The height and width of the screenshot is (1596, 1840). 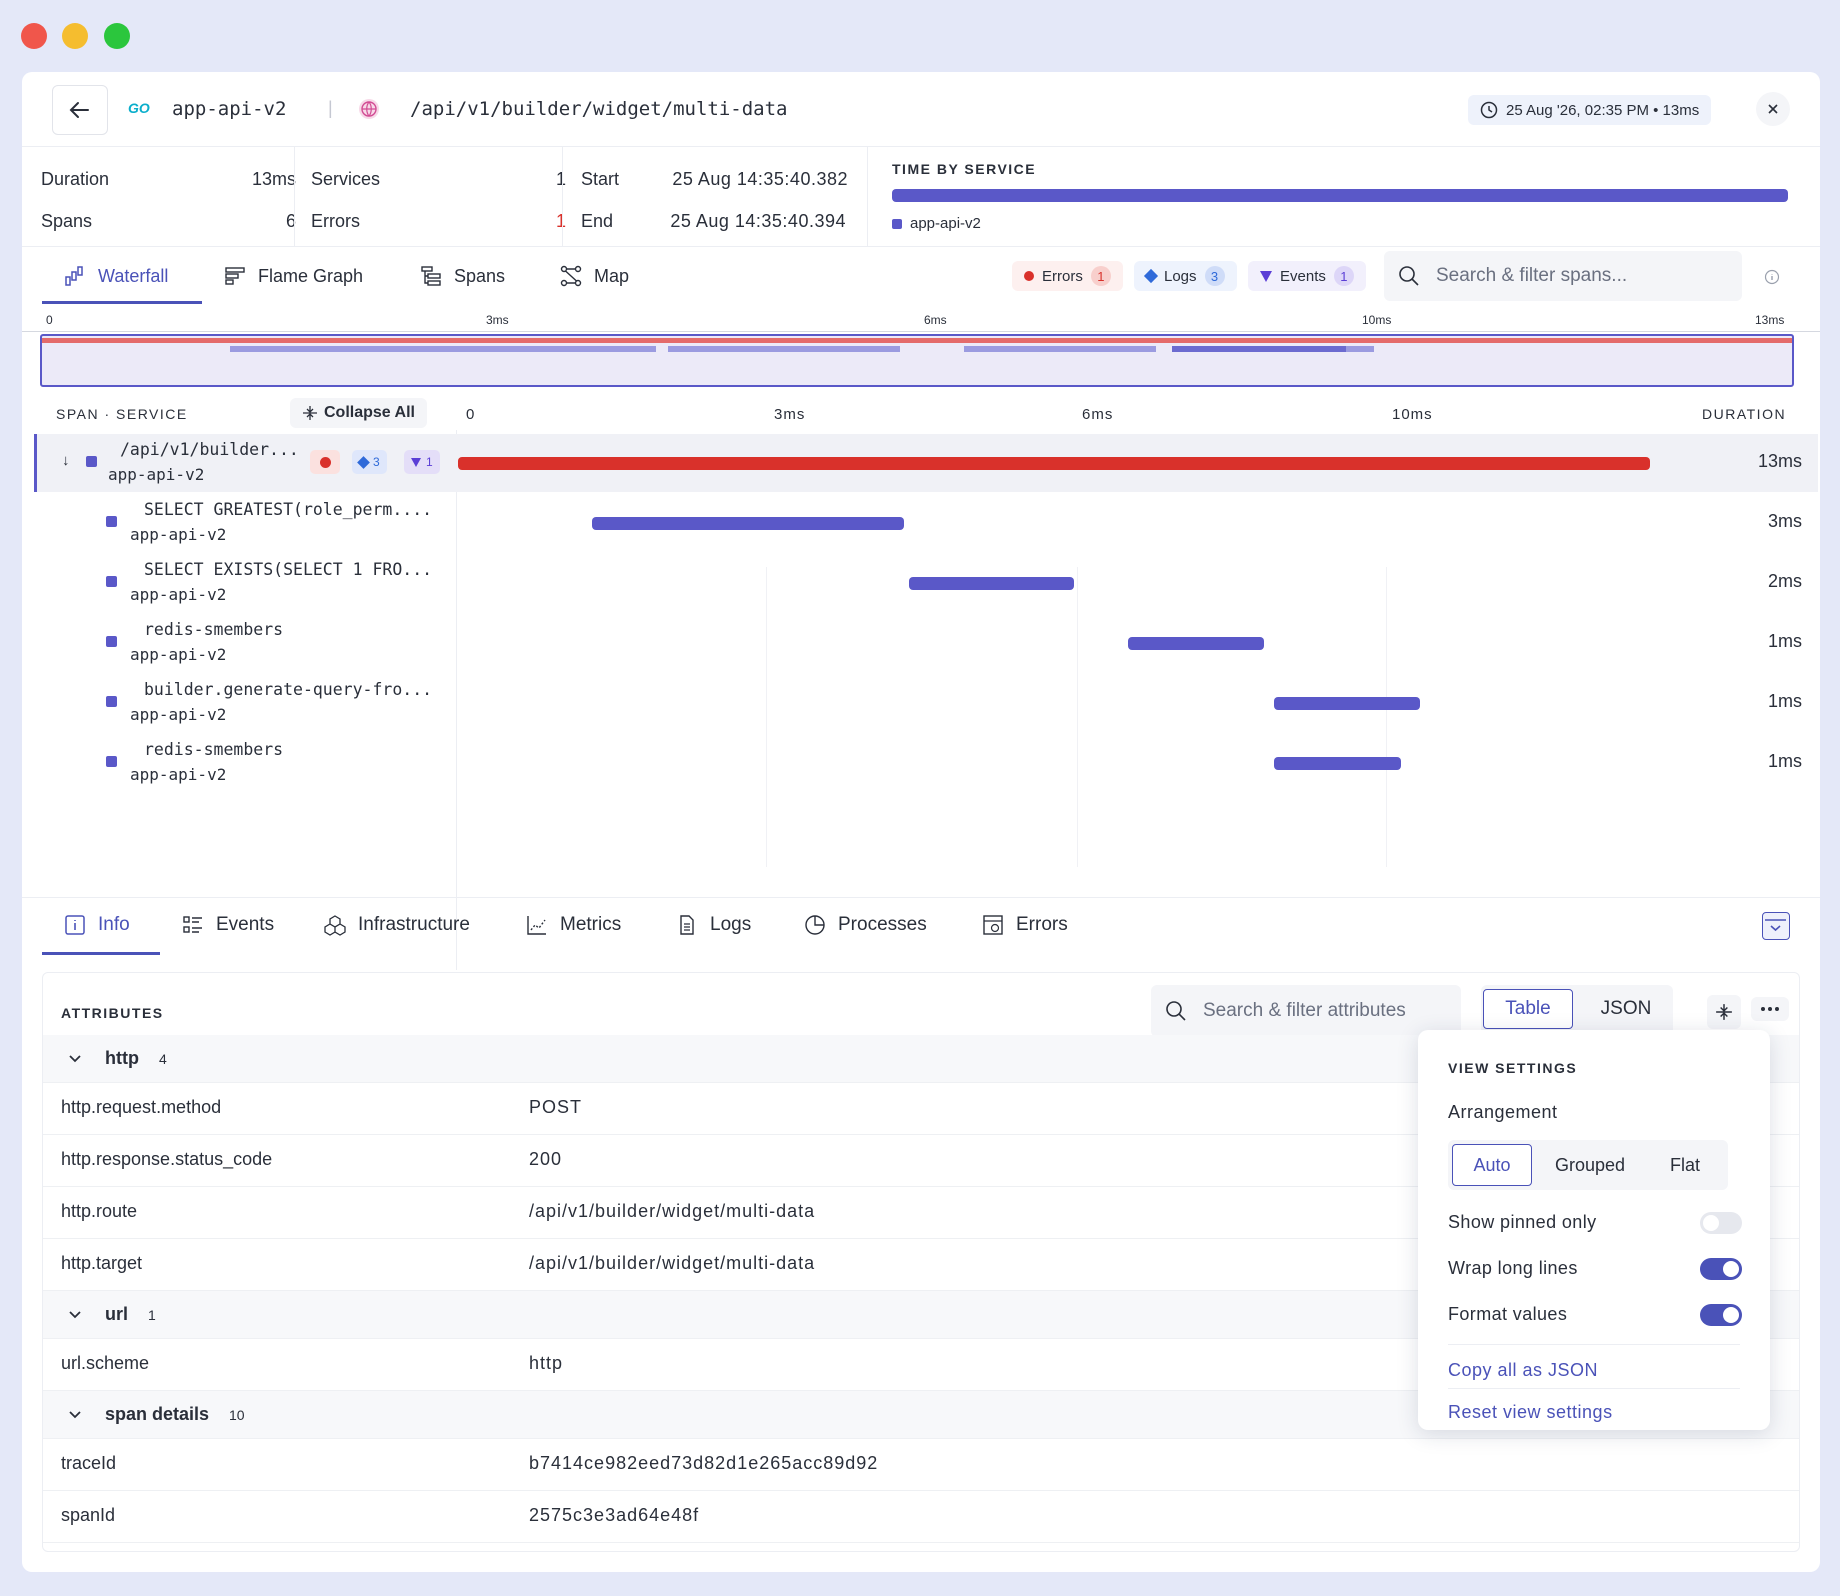 What do you see at coordinates (358, 413) in the screenshot?
I see `collapse-all-button: Collapse All` at bounding box center [358, 413].